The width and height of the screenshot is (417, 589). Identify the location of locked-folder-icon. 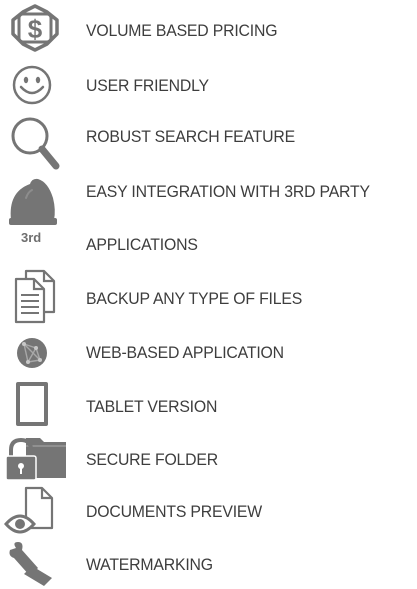
(35, 458).